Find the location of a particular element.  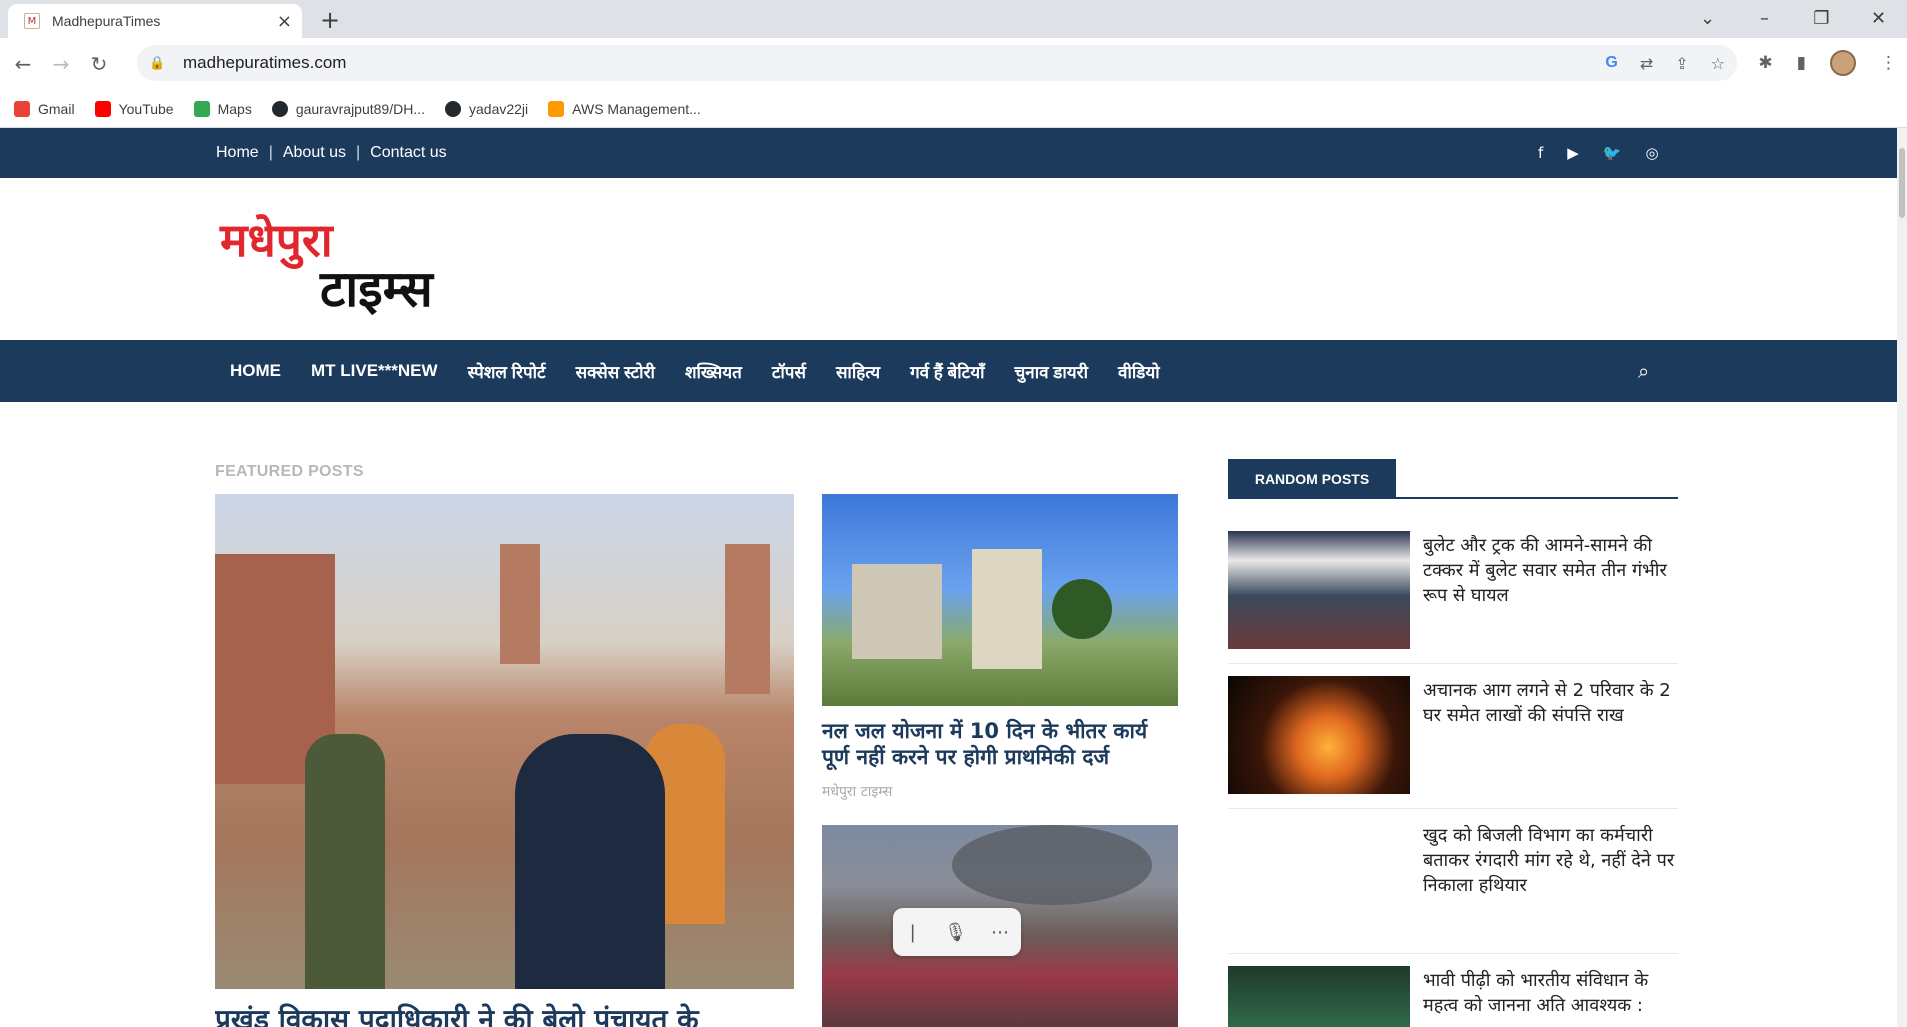

active-tab: M MadhepuraTimes × is located at coordinates (155, 21).